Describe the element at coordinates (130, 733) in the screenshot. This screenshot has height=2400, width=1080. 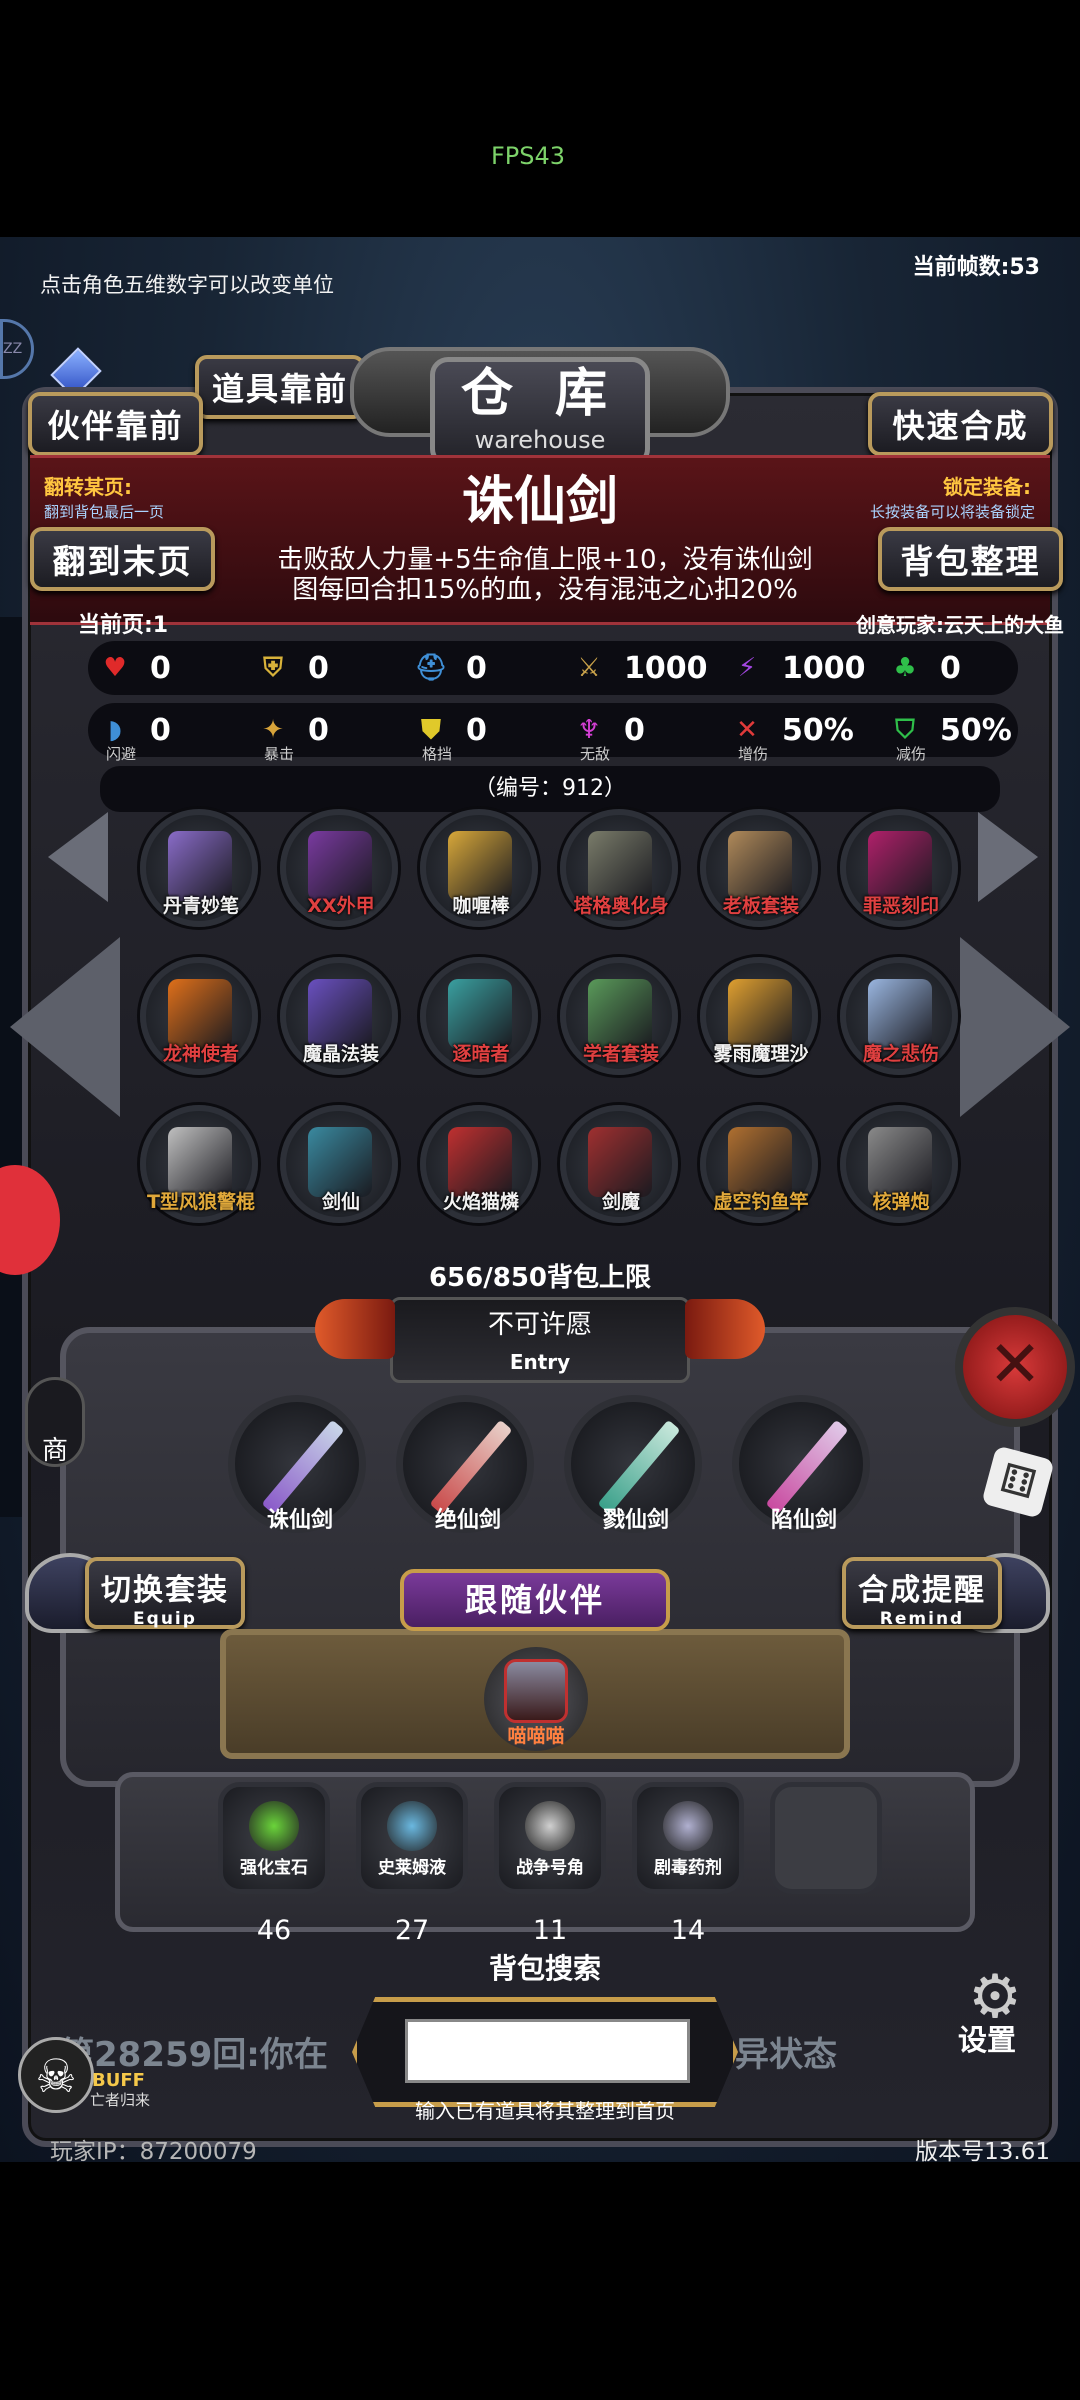
I see `stat-dodge: ◗ 0 闪避` at that location.